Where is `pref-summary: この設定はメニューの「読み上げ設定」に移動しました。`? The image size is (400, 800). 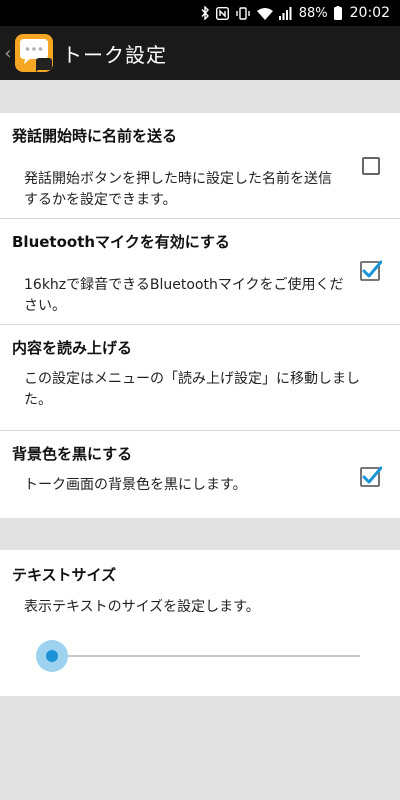 pref-summary: この設定はメニューの「読み上げ設定」に移動しました。 is located at coordinates (192, 389).